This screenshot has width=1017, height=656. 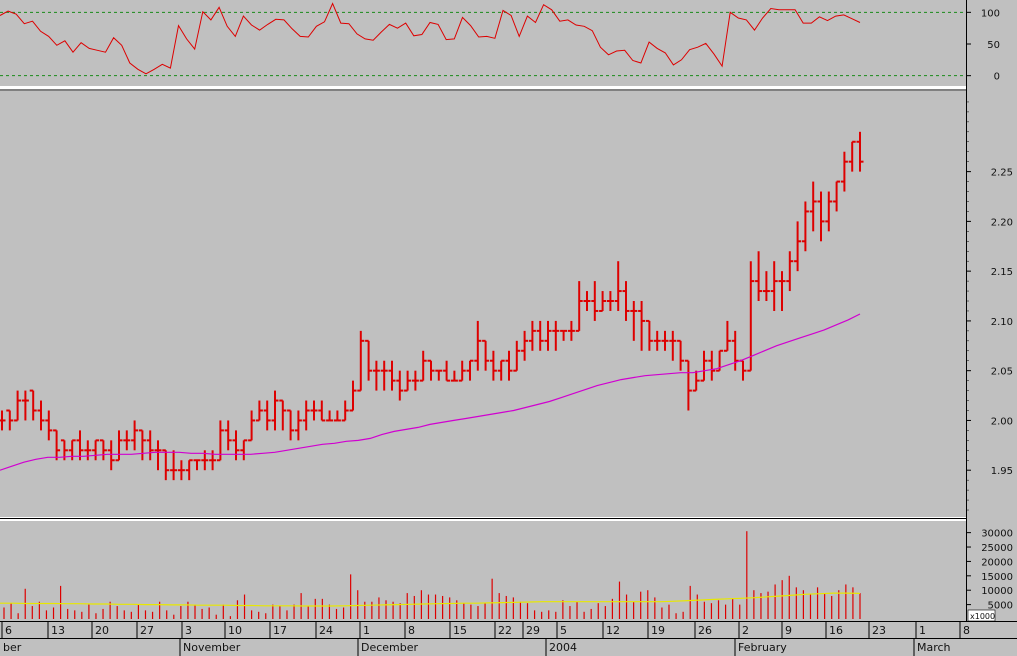 I want to click on price-tick-label: 2.25, so click(x=1002, y=173).